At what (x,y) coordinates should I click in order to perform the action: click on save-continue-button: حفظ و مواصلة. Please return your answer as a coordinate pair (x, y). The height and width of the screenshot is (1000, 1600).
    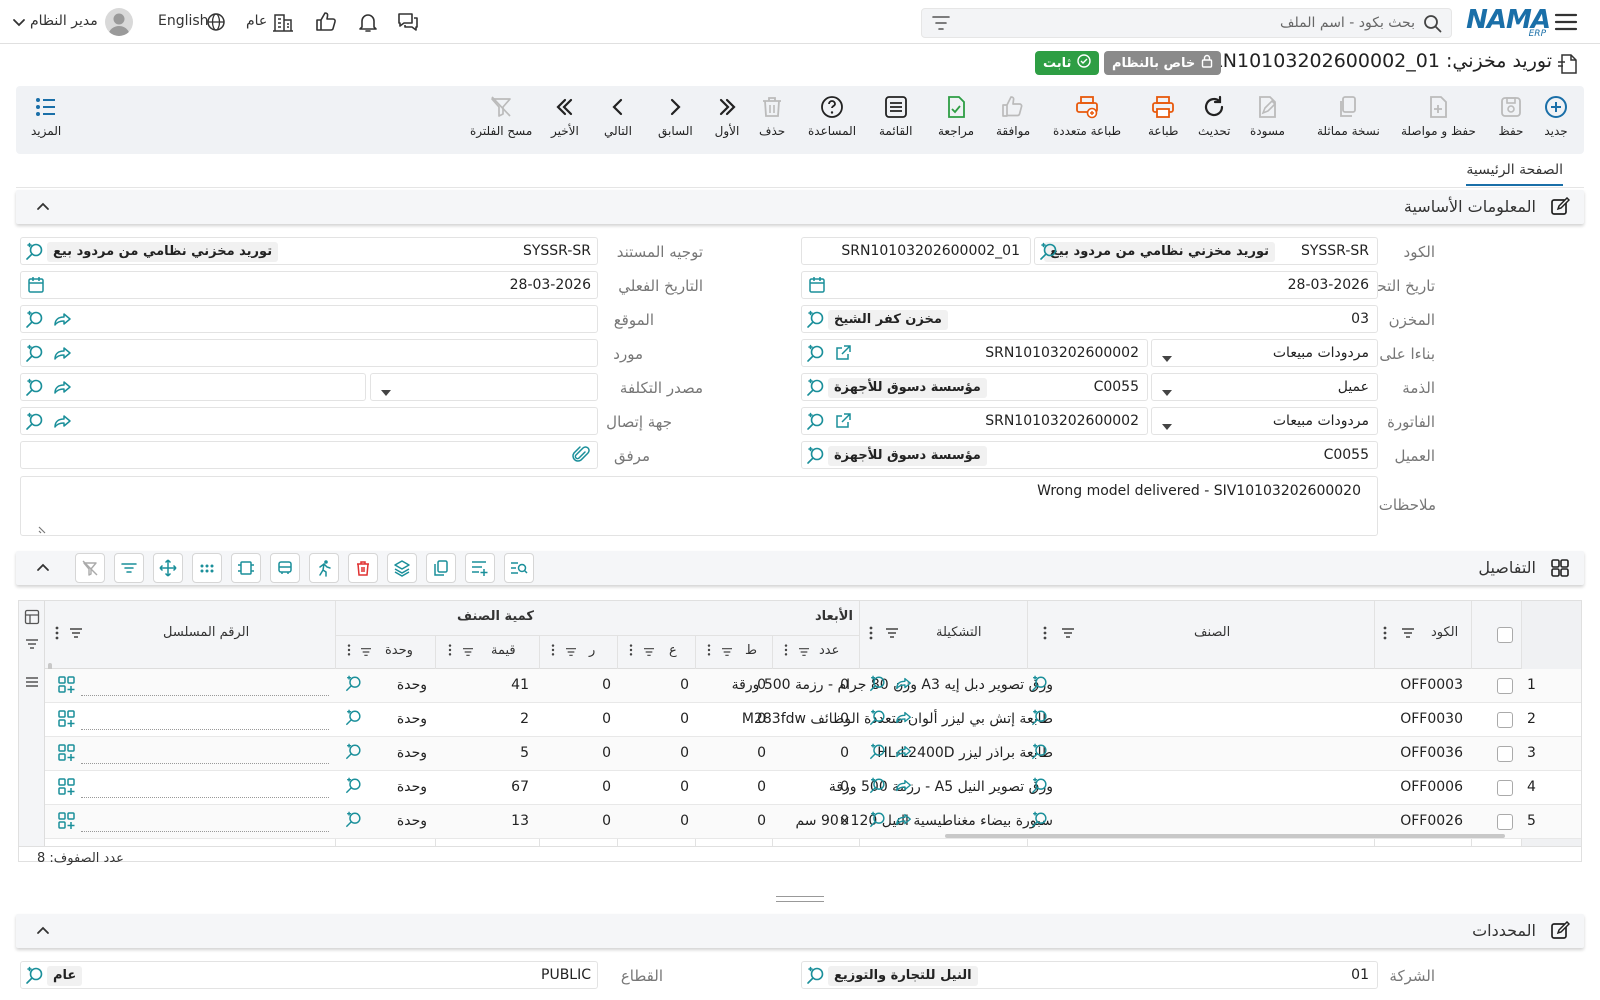
    Looking at the image, I should click on (1438, 122).